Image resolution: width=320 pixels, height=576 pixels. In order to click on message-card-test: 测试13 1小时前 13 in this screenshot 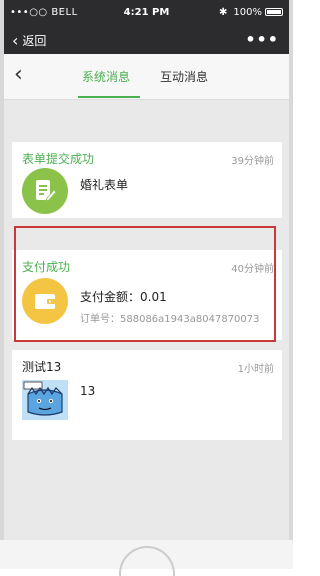, I will do `click(147, 395)`.